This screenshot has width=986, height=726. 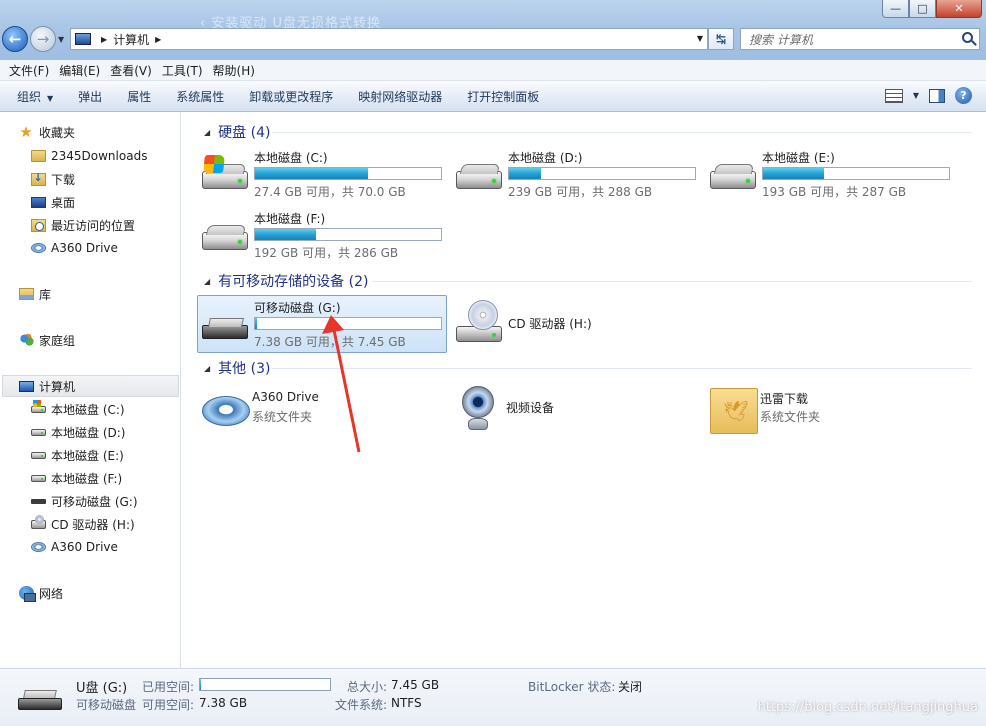 I want to click on sidebar-item-drive-f: 本地磁盘 (F:), so click(x=76, y=478).